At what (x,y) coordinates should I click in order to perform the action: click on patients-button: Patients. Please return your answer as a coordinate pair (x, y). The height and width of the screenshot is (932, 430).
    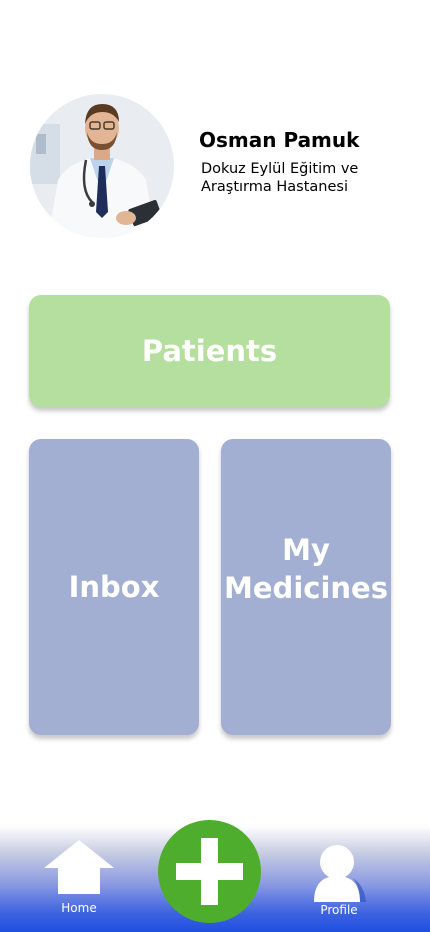
    Looking at the image, I should click on (209, 351).